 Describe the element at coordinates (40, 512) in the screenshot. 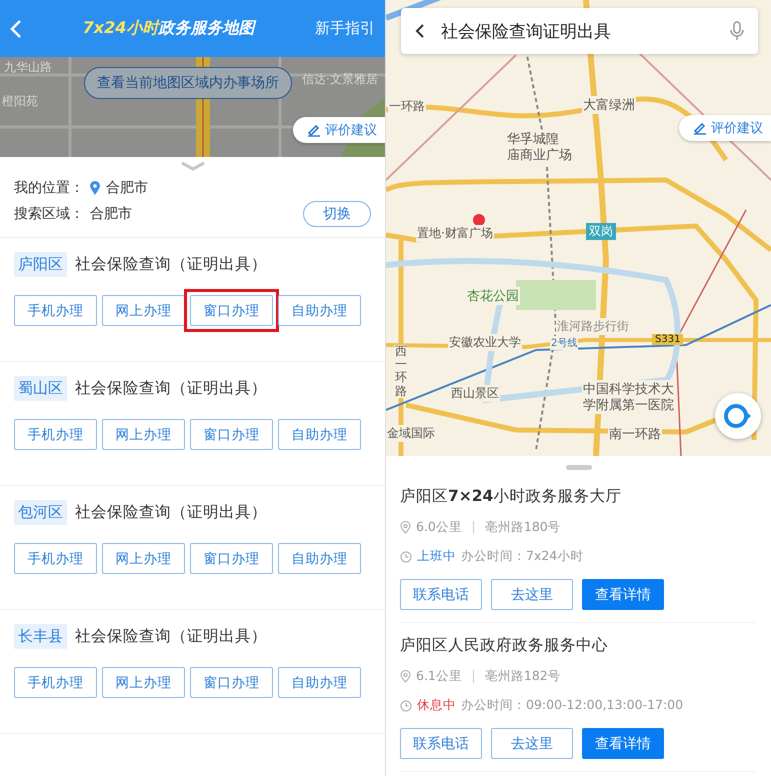

I see `district-tag: 包河区` at that location.